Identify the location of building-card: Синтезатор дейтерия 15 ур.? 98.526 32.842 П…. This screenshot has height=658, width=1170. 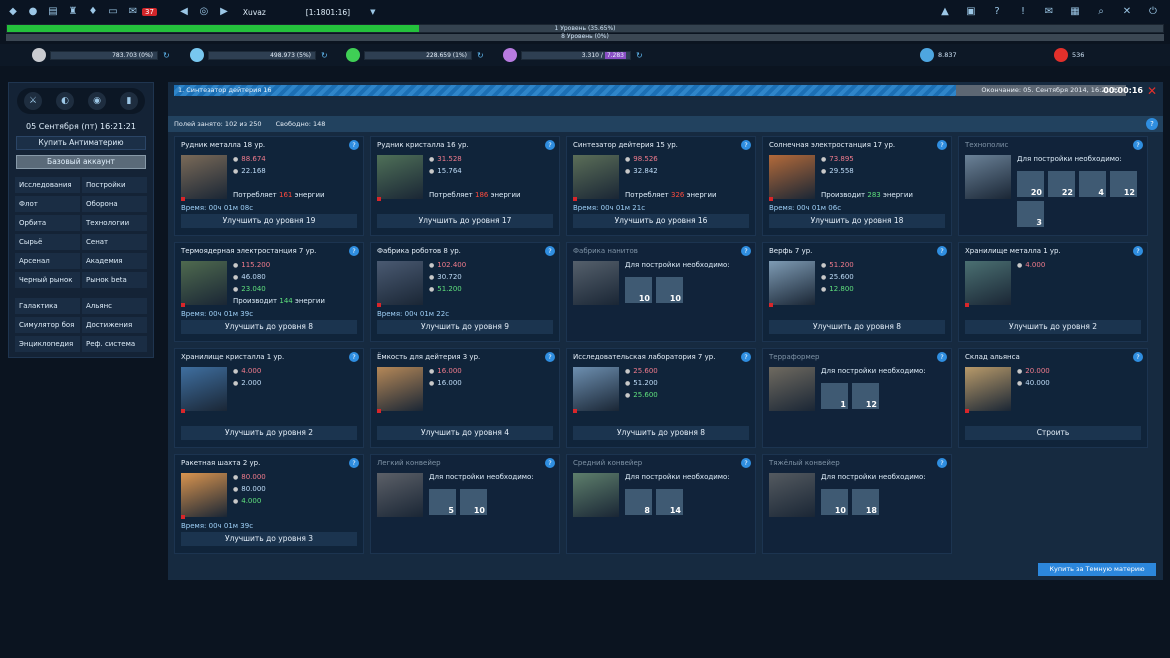
(661, 186).